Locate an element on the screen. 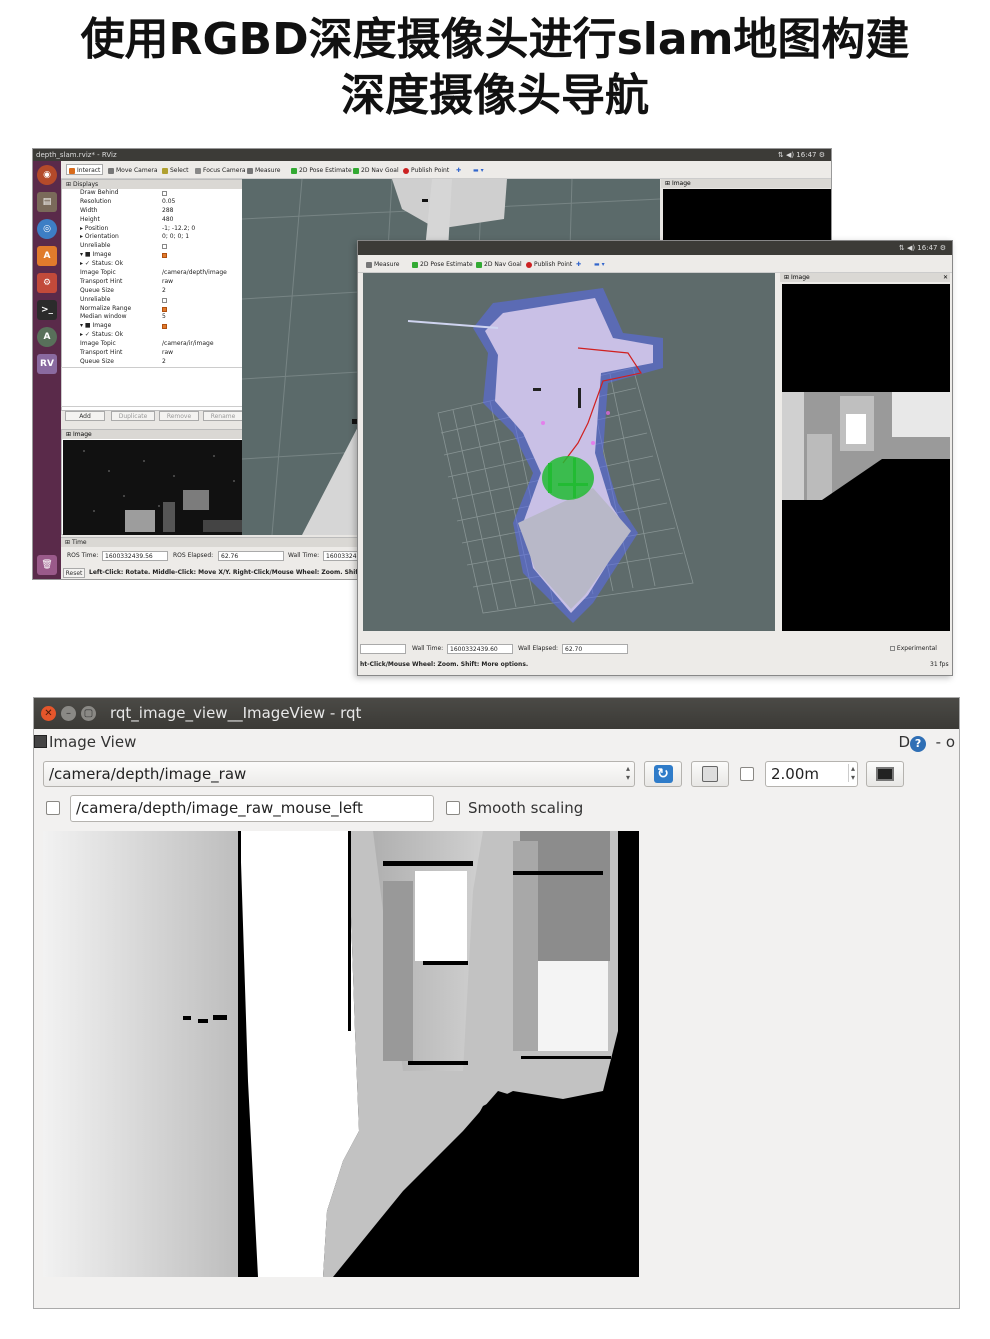 Image resolution: width=990 pixels, height=1339 pixels. refresh-button: ↻ is located at coordinates (663, 774).